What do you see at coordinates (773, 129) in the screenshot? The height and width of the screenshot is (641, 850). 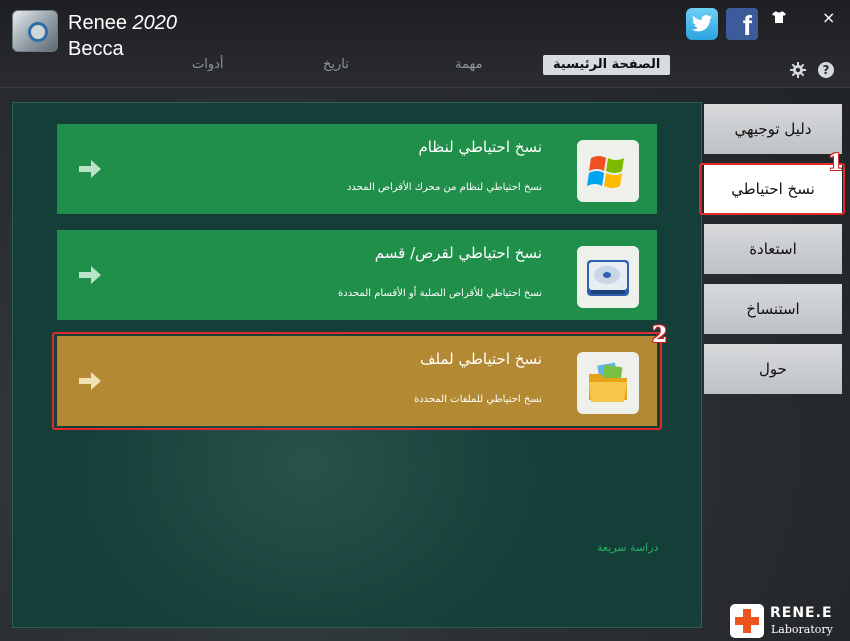 I see `sidebar-item-guide: دليل توجيهي` at bounding box center [773, 129].